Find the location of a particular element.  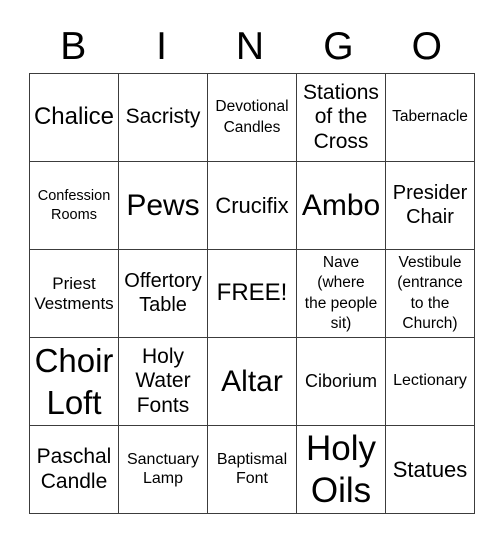

bingo-header: B I N G O is located at coordinates (250, 47).